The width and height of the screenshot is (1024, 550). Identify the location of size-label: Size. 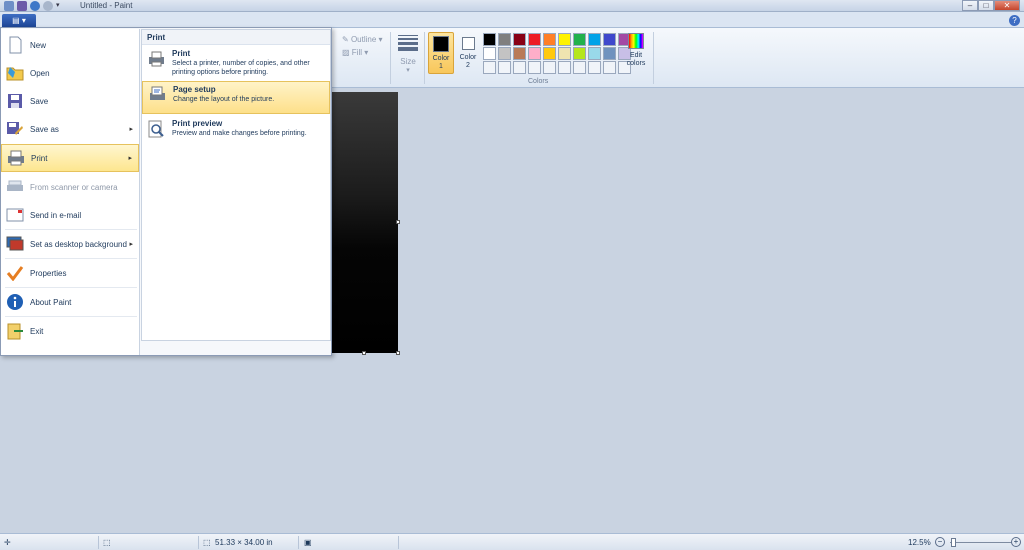
(408, 61).